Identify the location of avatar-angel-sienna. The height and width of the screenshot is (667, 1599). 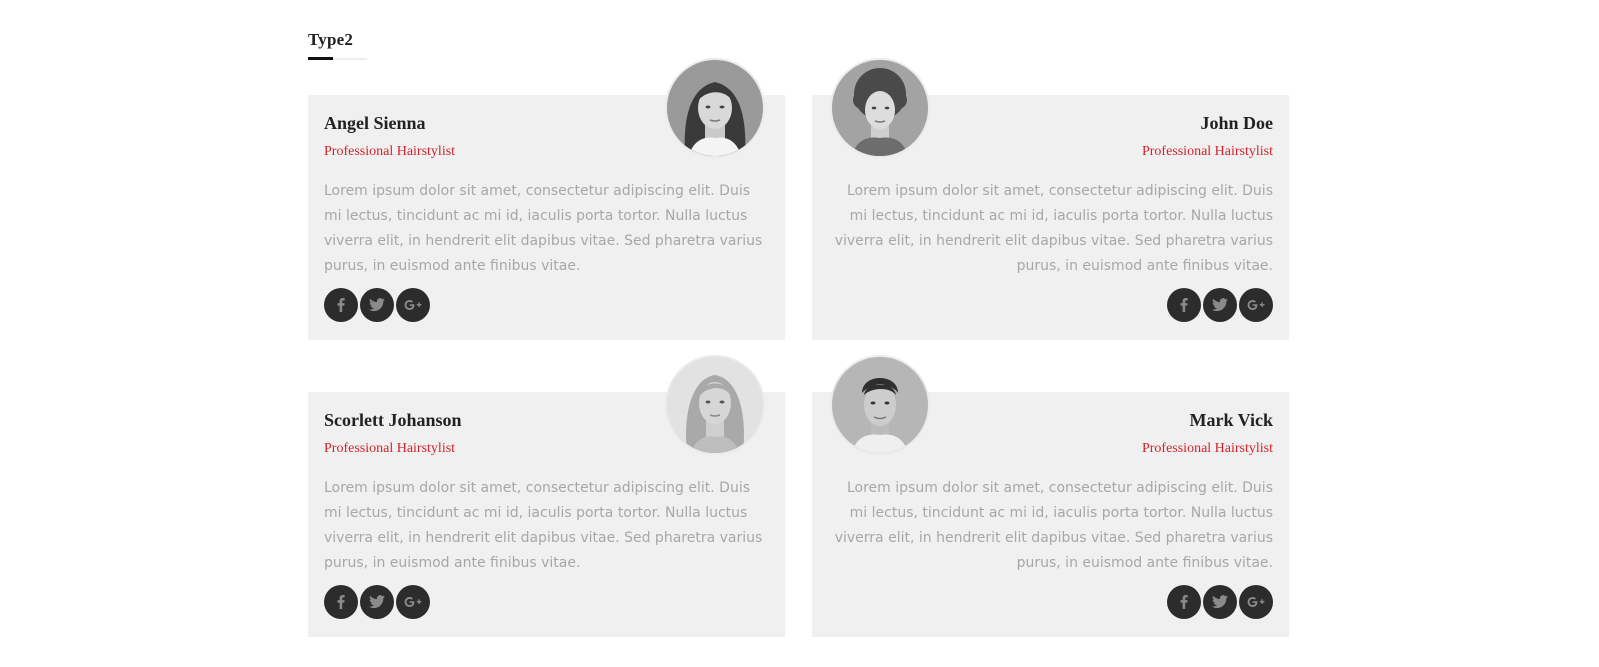
(715, 108).